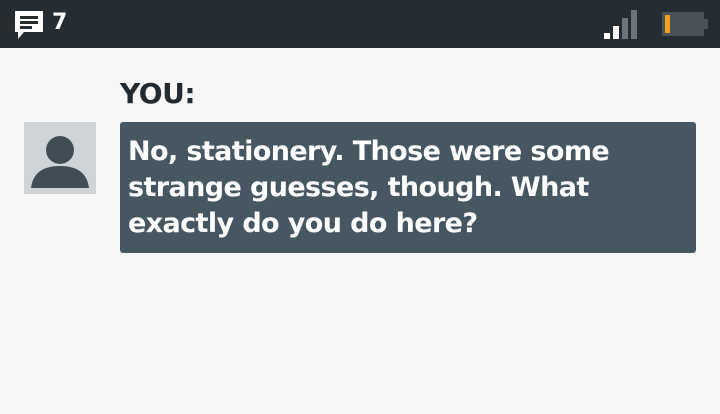 The height and width of the screenshot is (414, 720). I want to click on chat-bubble-icon, so click(29, 25).